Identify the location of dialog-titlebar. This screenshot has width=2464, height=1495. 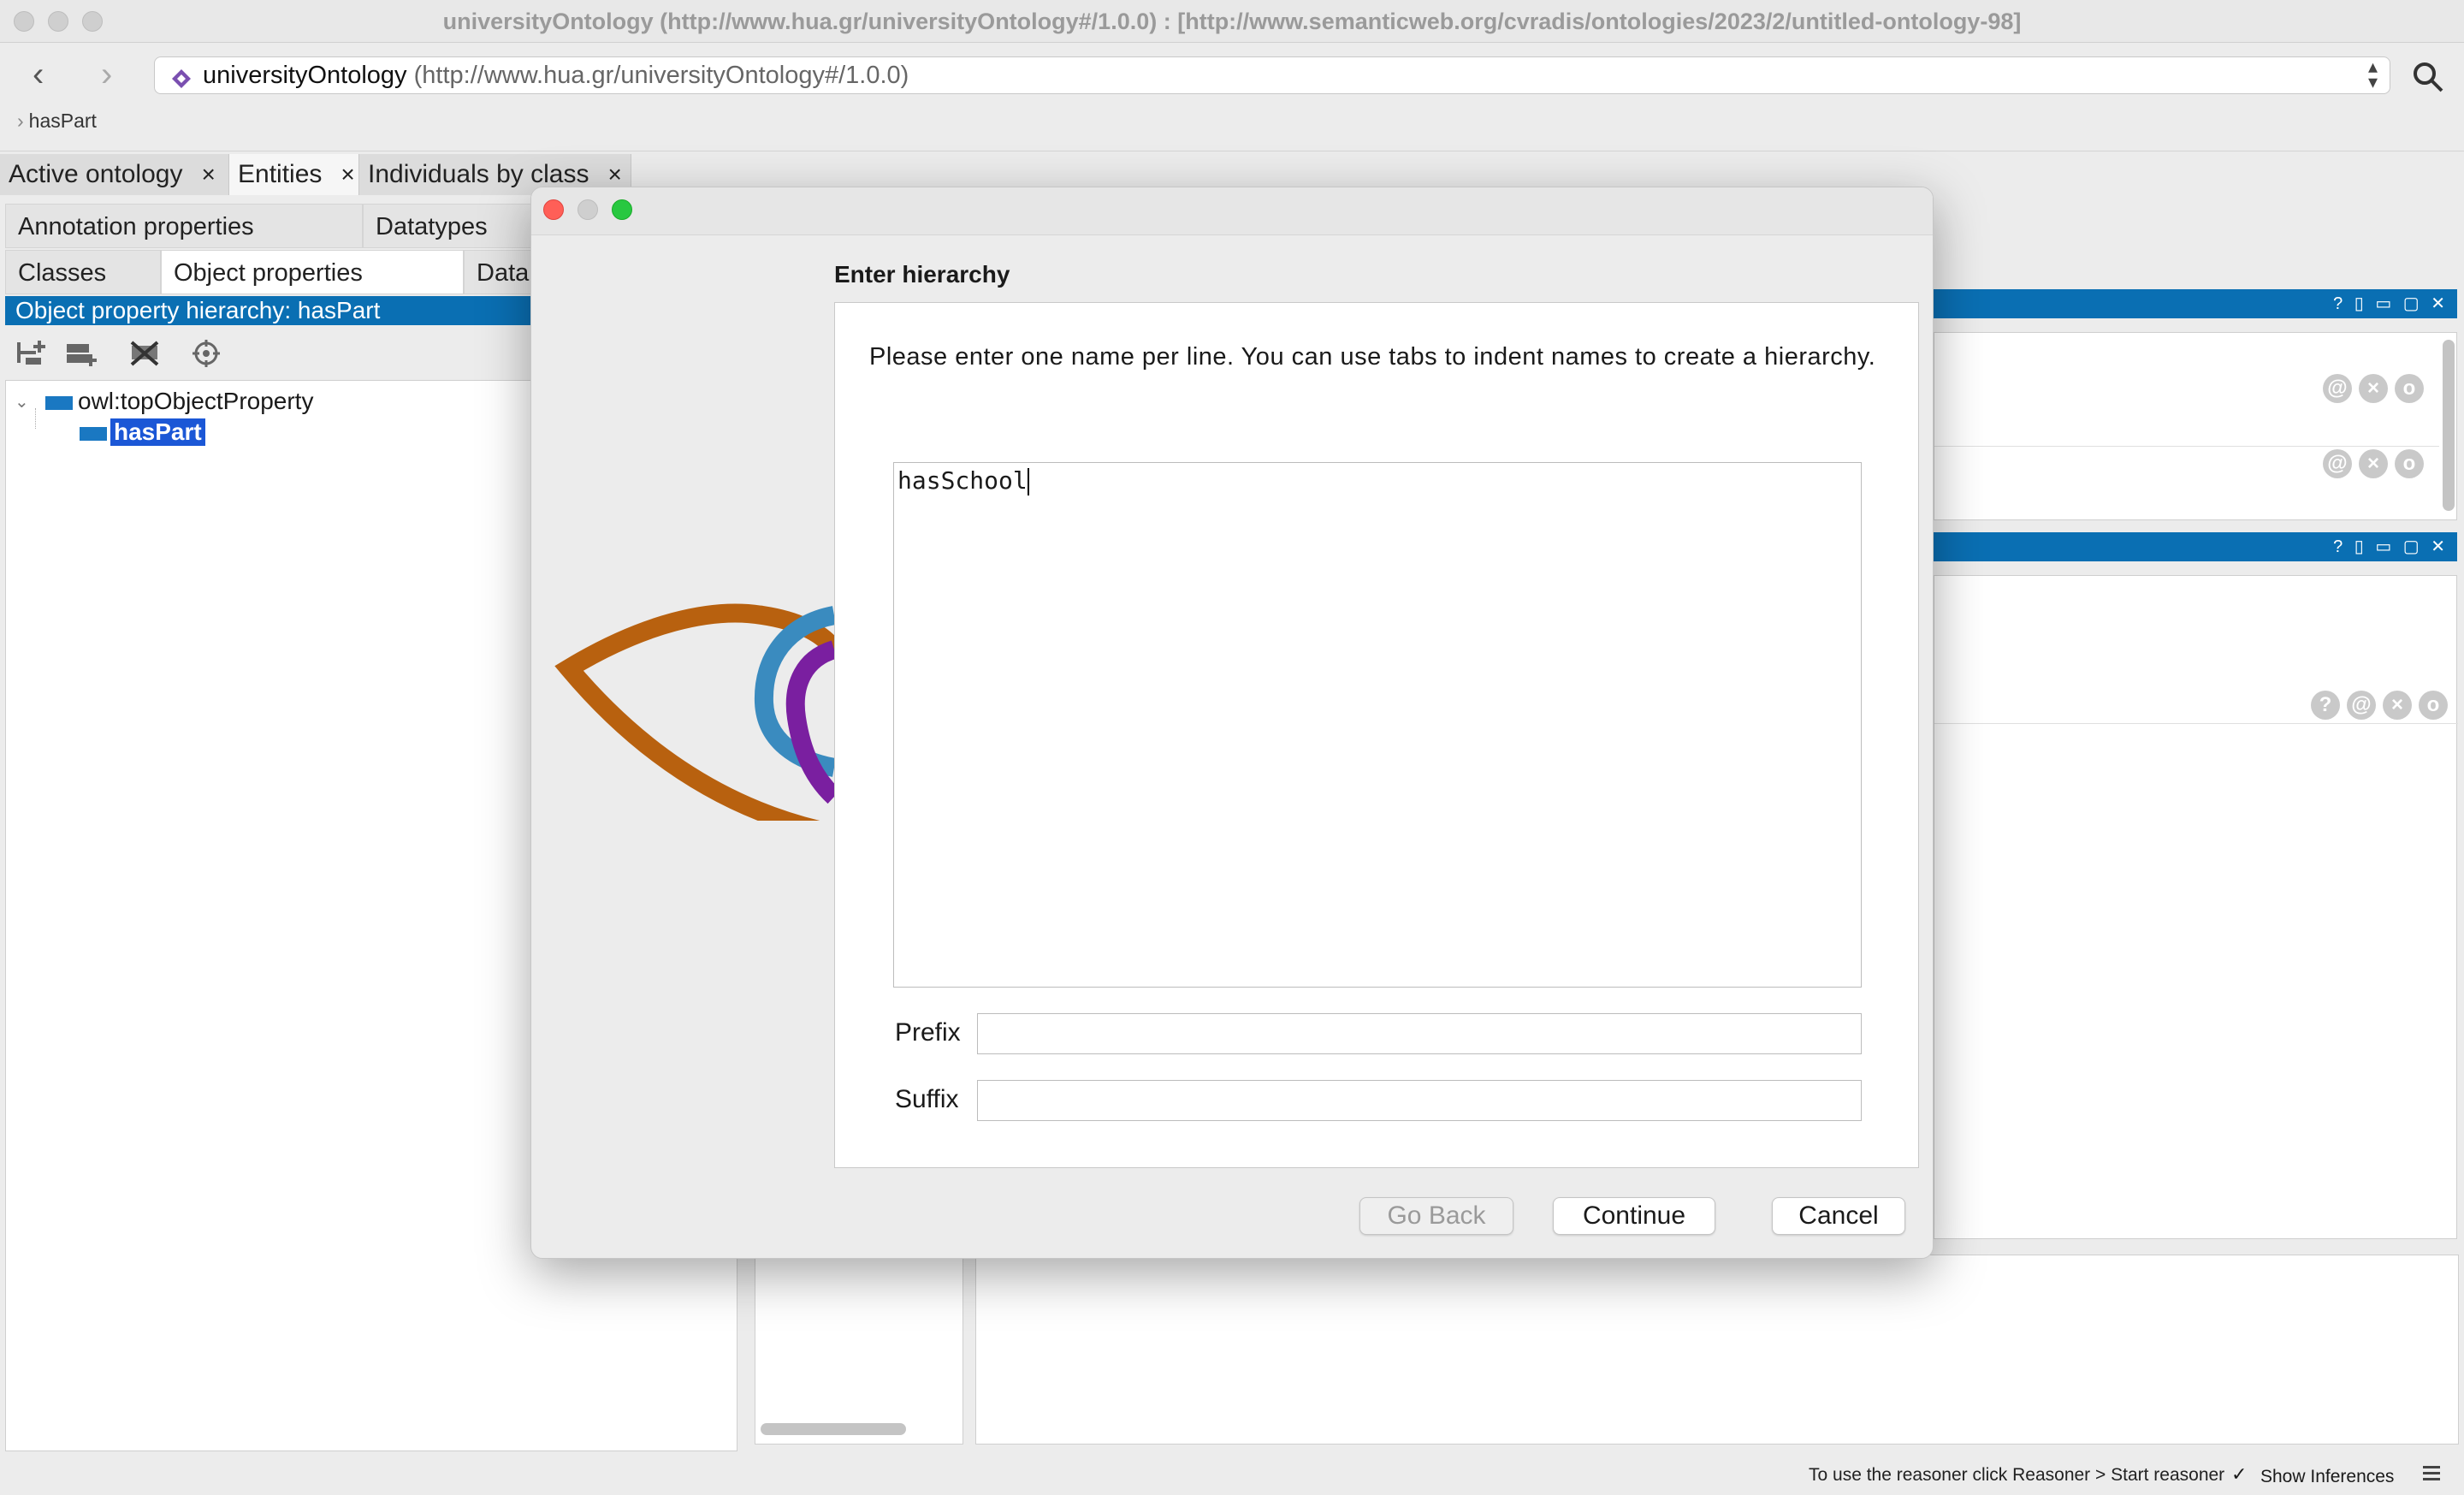
(1232, 211).